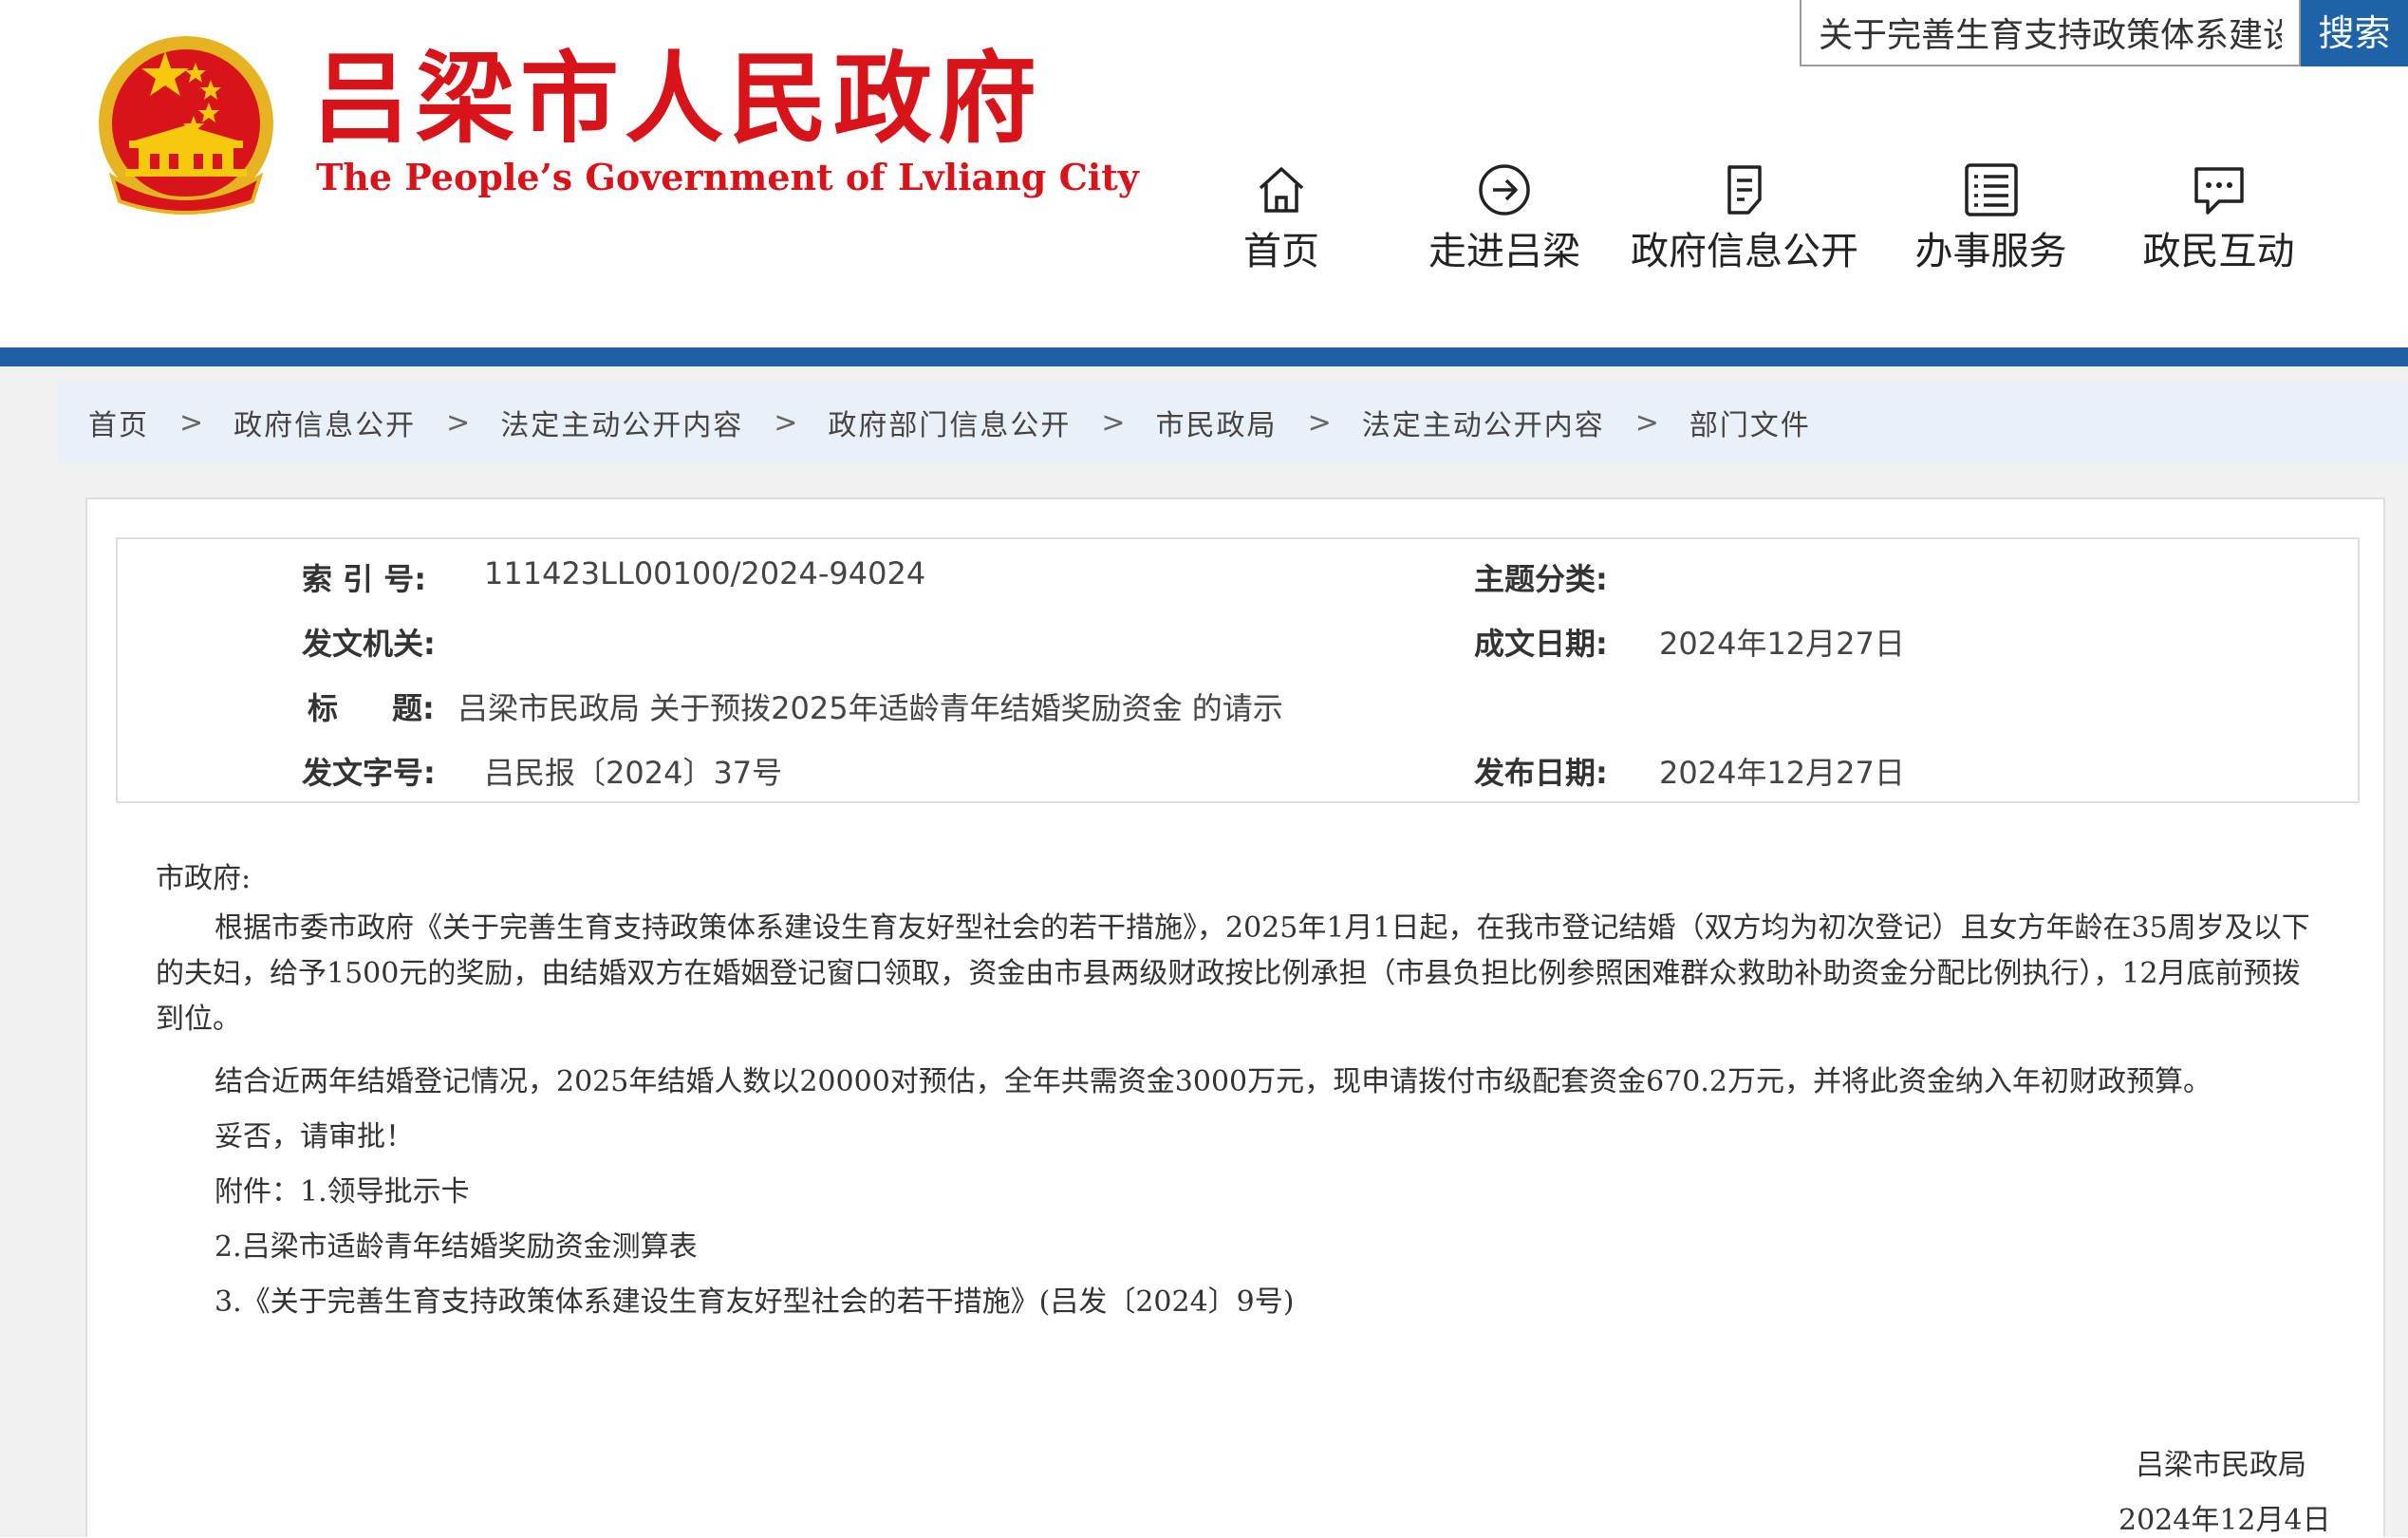  What do you see at coordinates (705, 573) in the screenshot?
I see `index-number-value: 111423LL00100/2024-94024` at bounding box center [705, 573].